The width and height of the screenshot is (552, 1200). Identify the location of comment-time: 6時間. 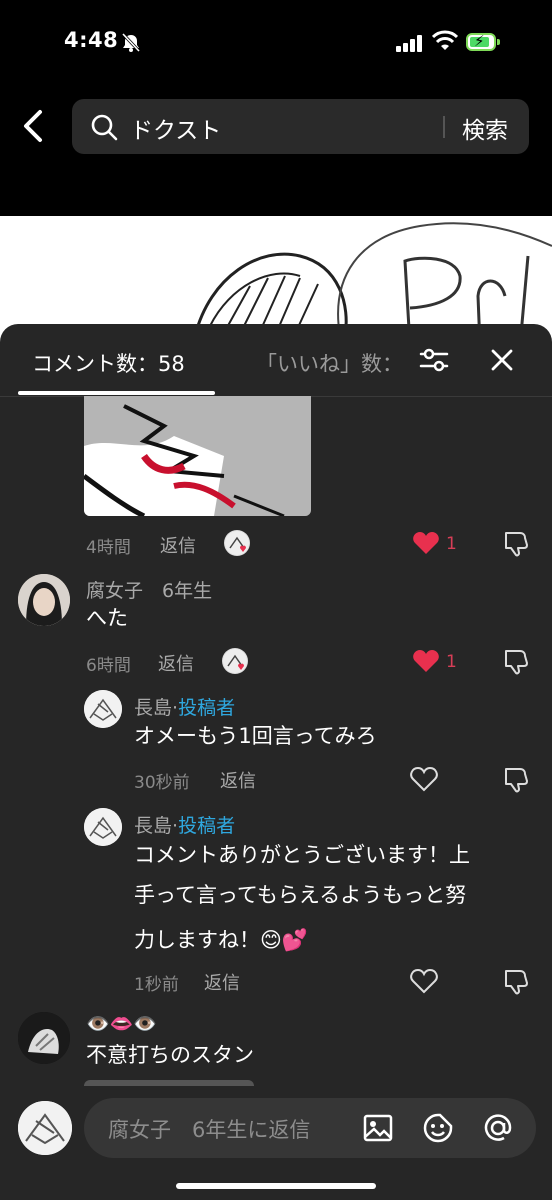
(108, 666).